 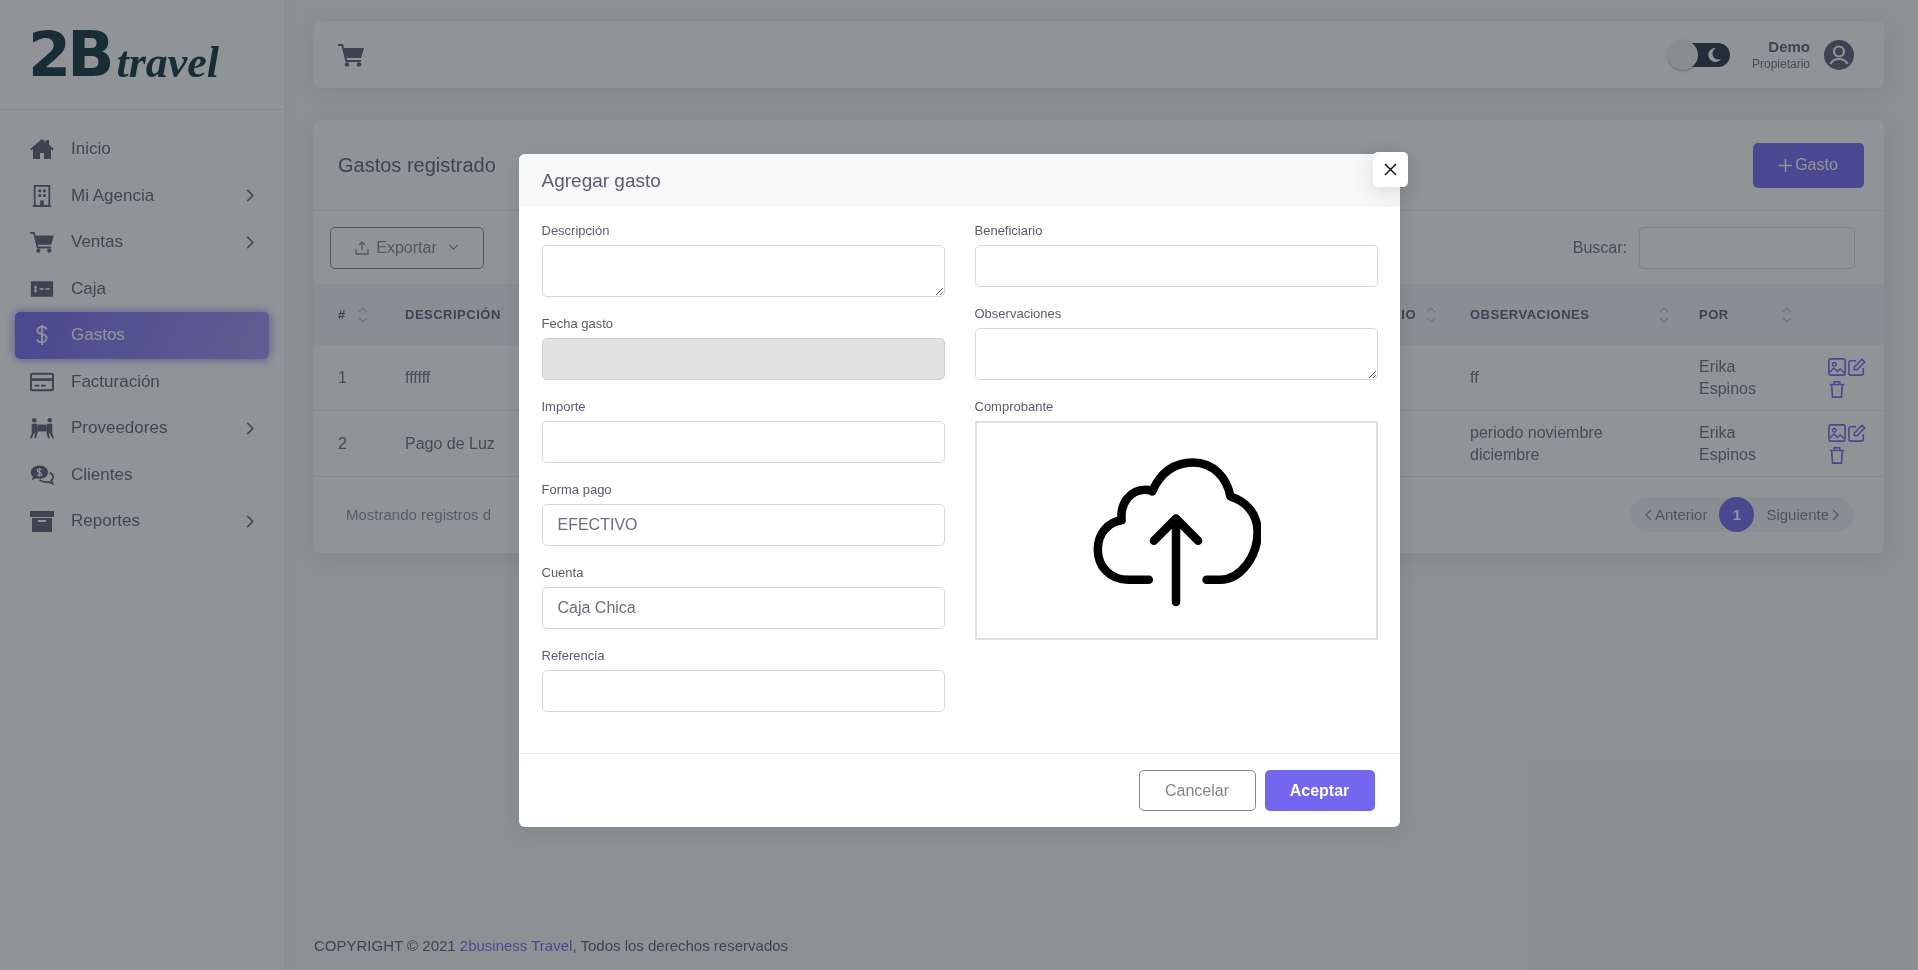 What do you see at coordinates (516, 945) in the screenshot?
I see `company-link: 2business Travel` at bounding box center [516, 945].